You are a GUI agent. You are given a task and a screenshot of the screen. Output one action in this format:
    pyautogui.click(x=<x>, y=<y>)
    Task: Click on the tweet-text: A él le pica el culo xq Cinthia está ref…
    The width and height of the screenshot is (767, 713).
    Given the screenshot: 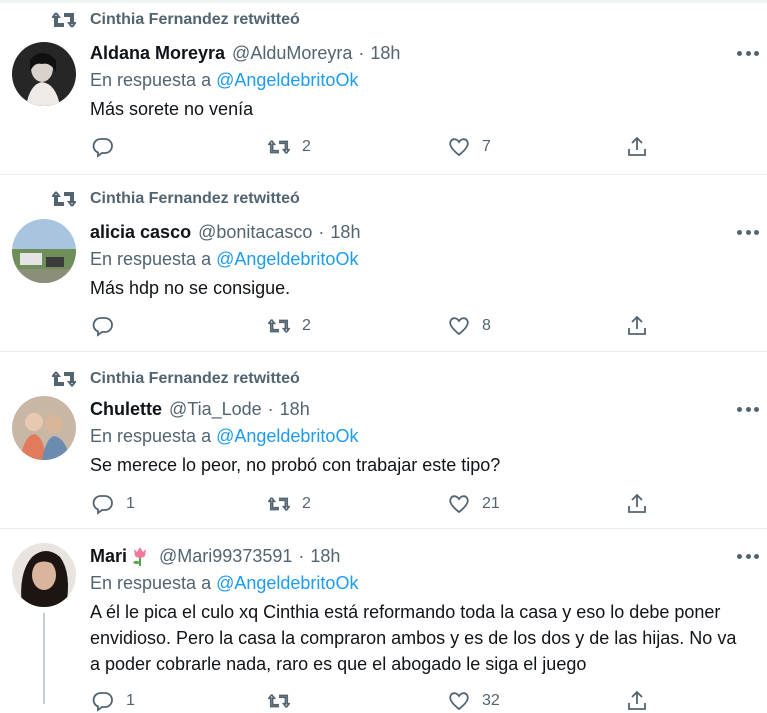 What is the action you would take?
    pyautogui.click(x=413, y=638)
    